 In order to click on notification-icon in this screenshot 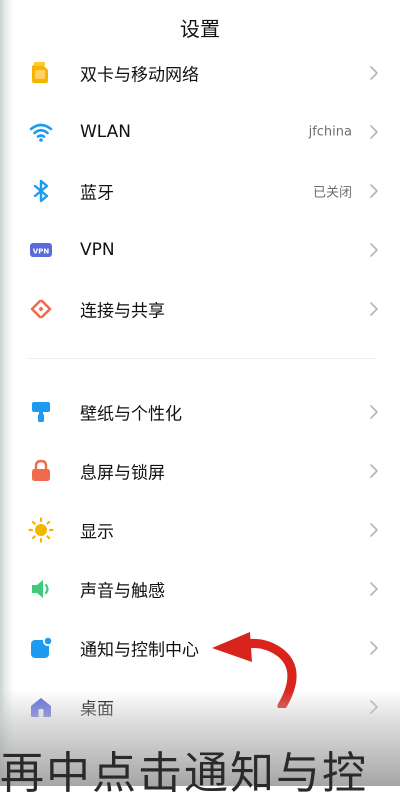, I will do `click(41, 648)`.